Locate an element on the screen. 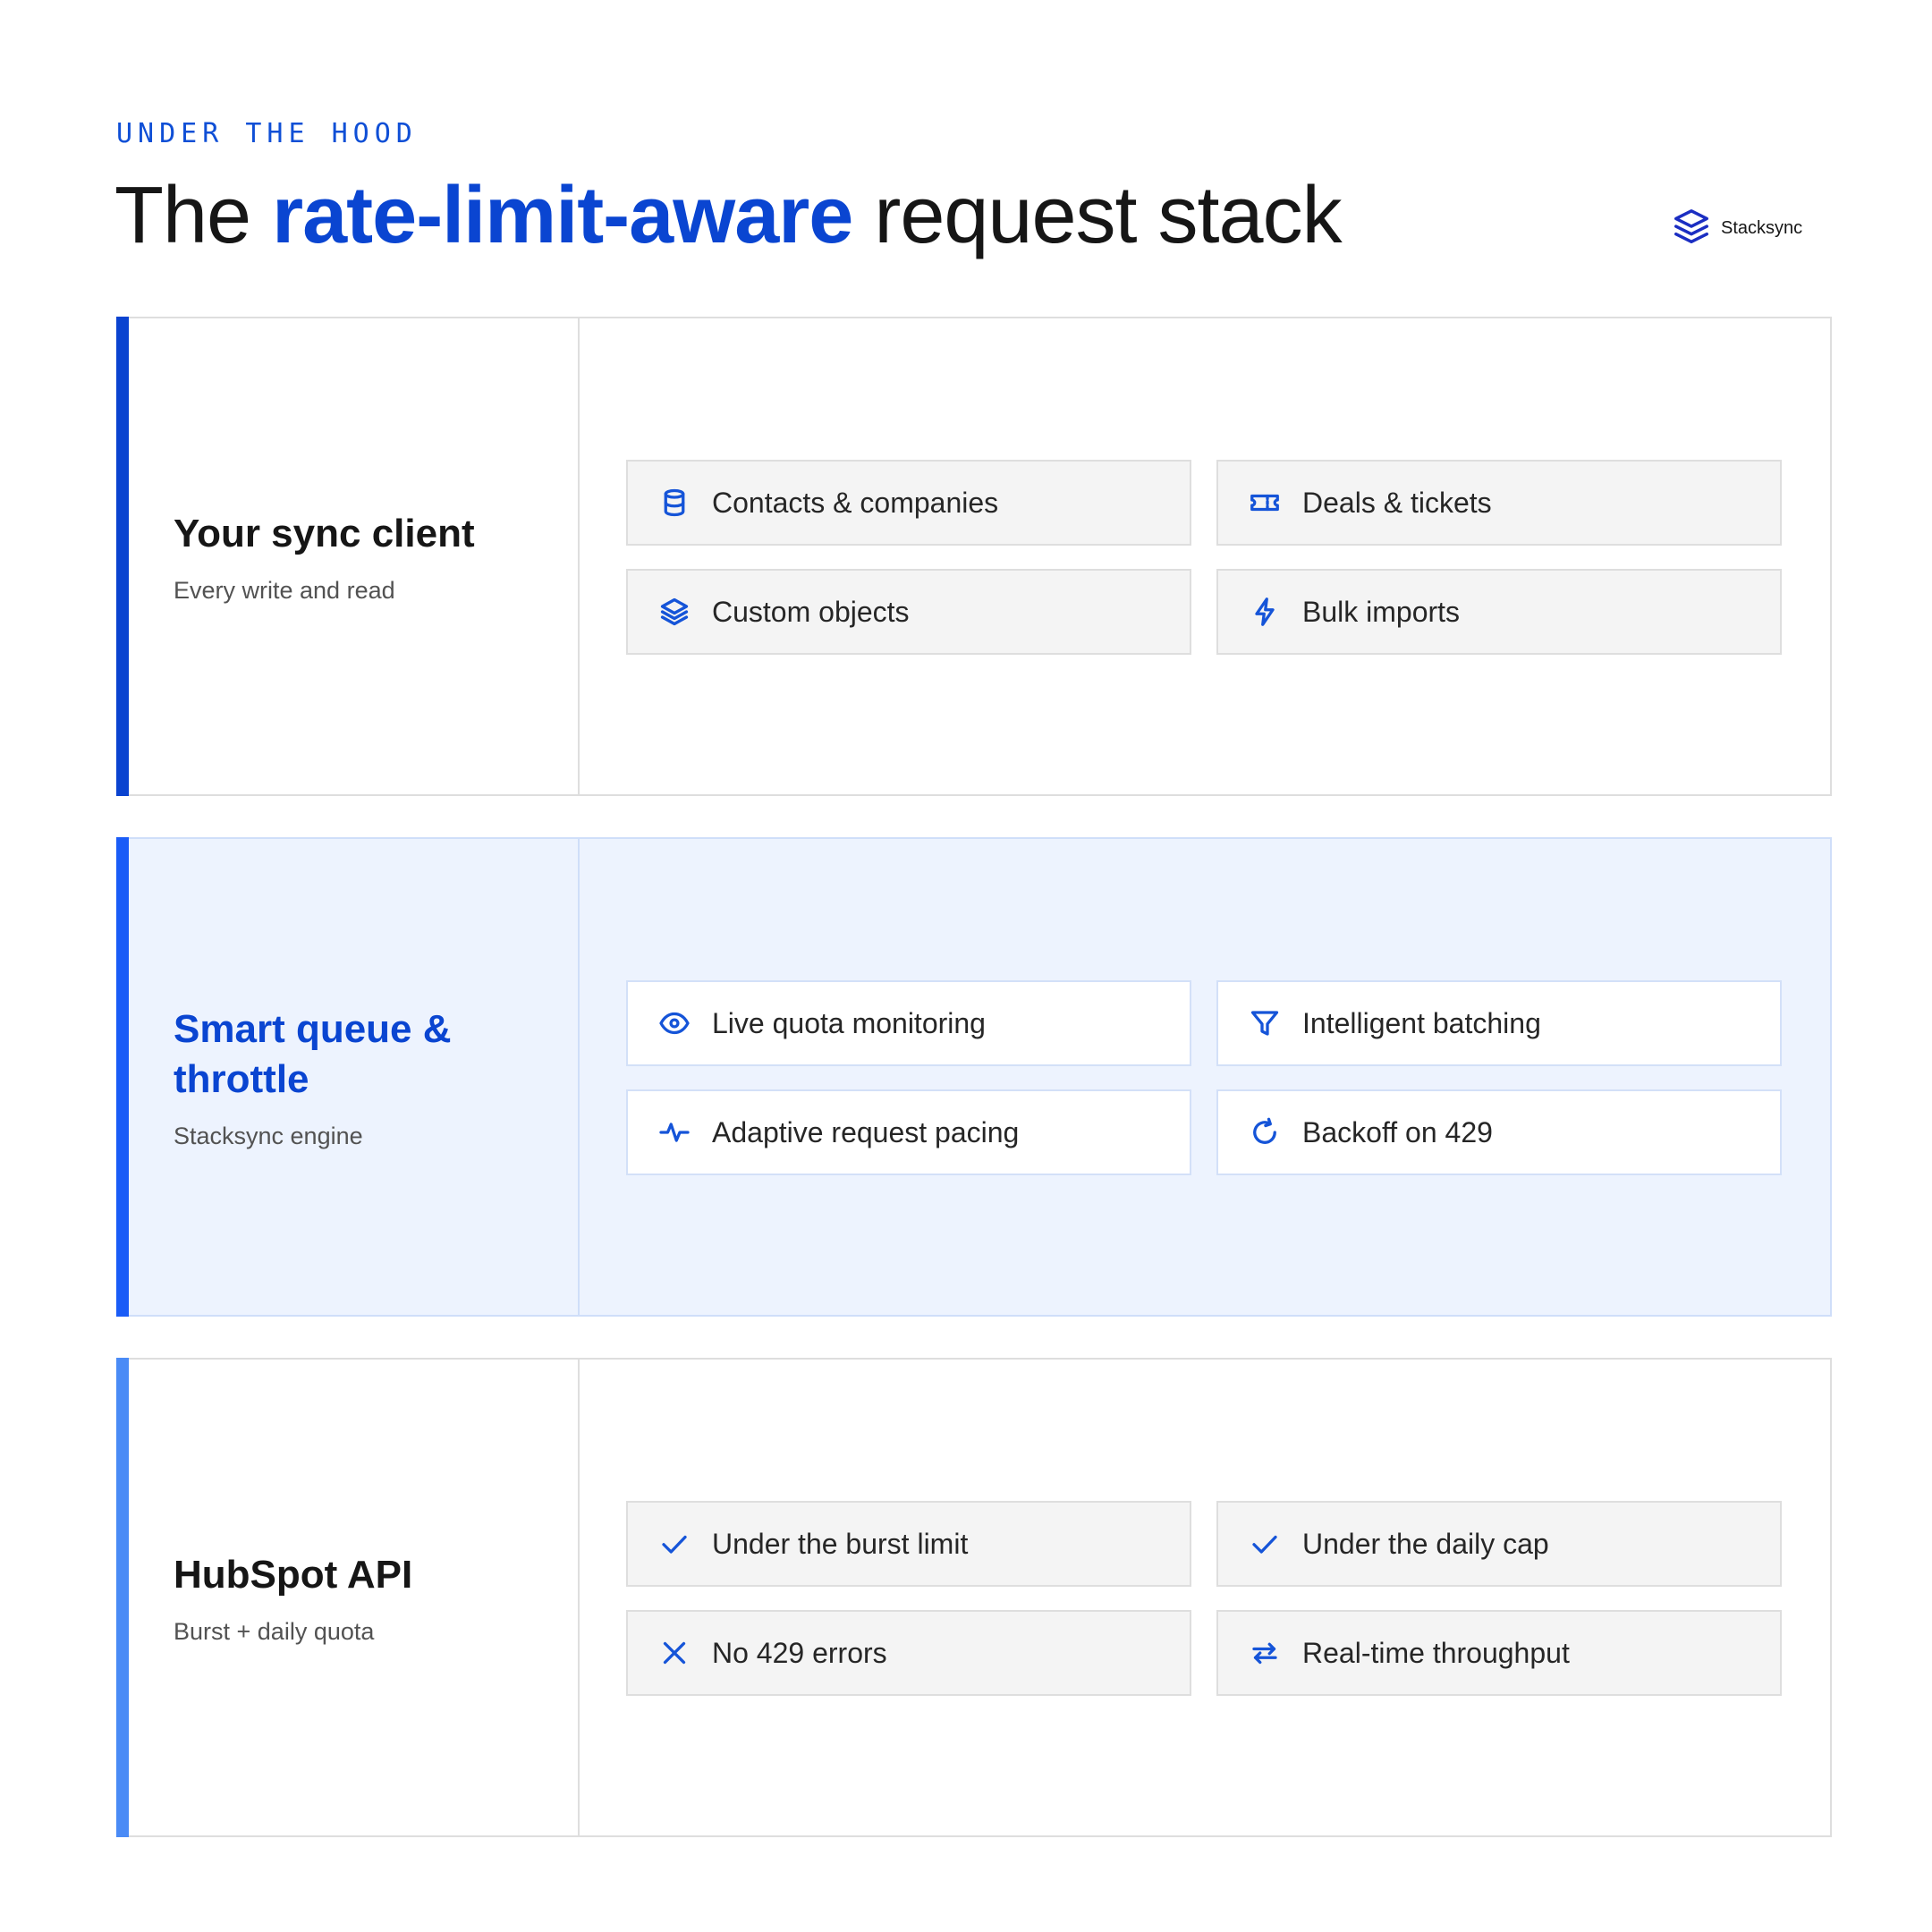  layer-heading: Your sync client Every write and read is located at coordinates (349, 556).